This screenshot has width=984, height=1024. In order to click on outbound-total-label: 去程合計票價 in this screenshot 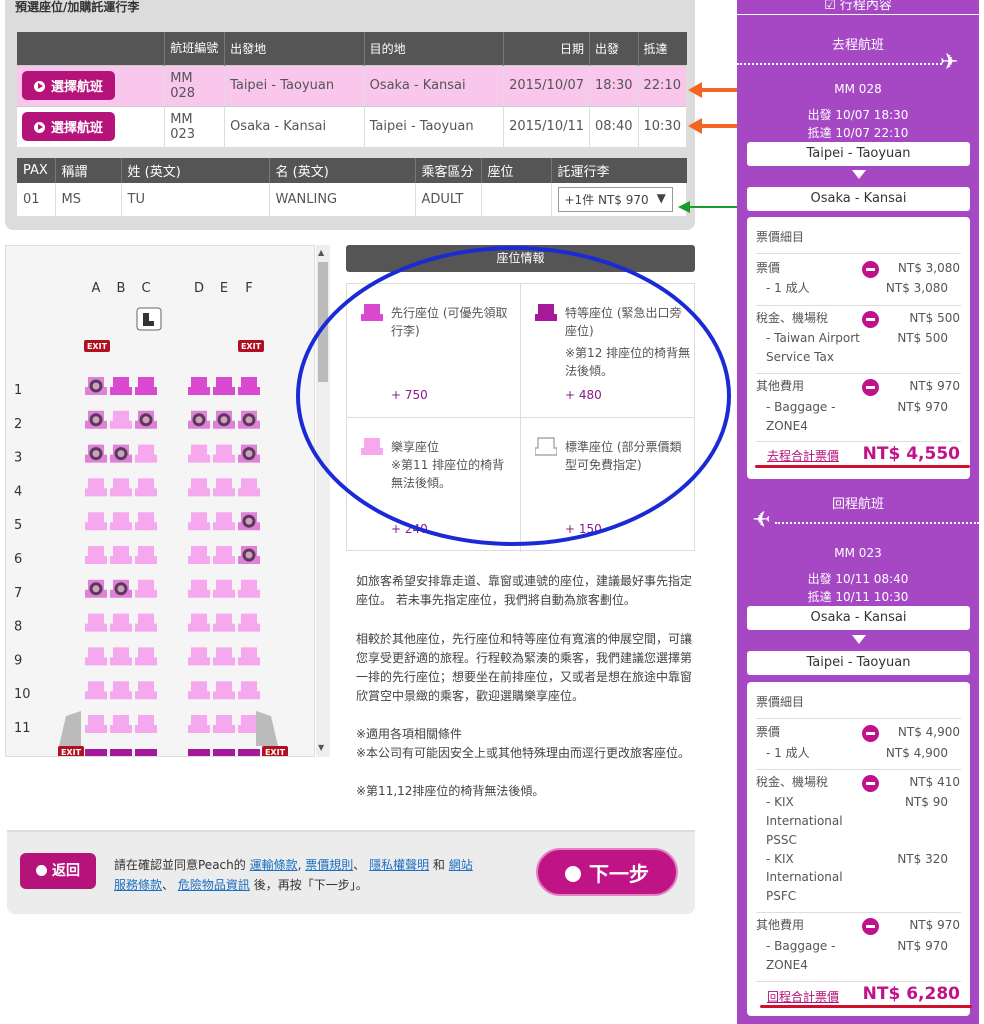, I will do `click(803, 456)`.